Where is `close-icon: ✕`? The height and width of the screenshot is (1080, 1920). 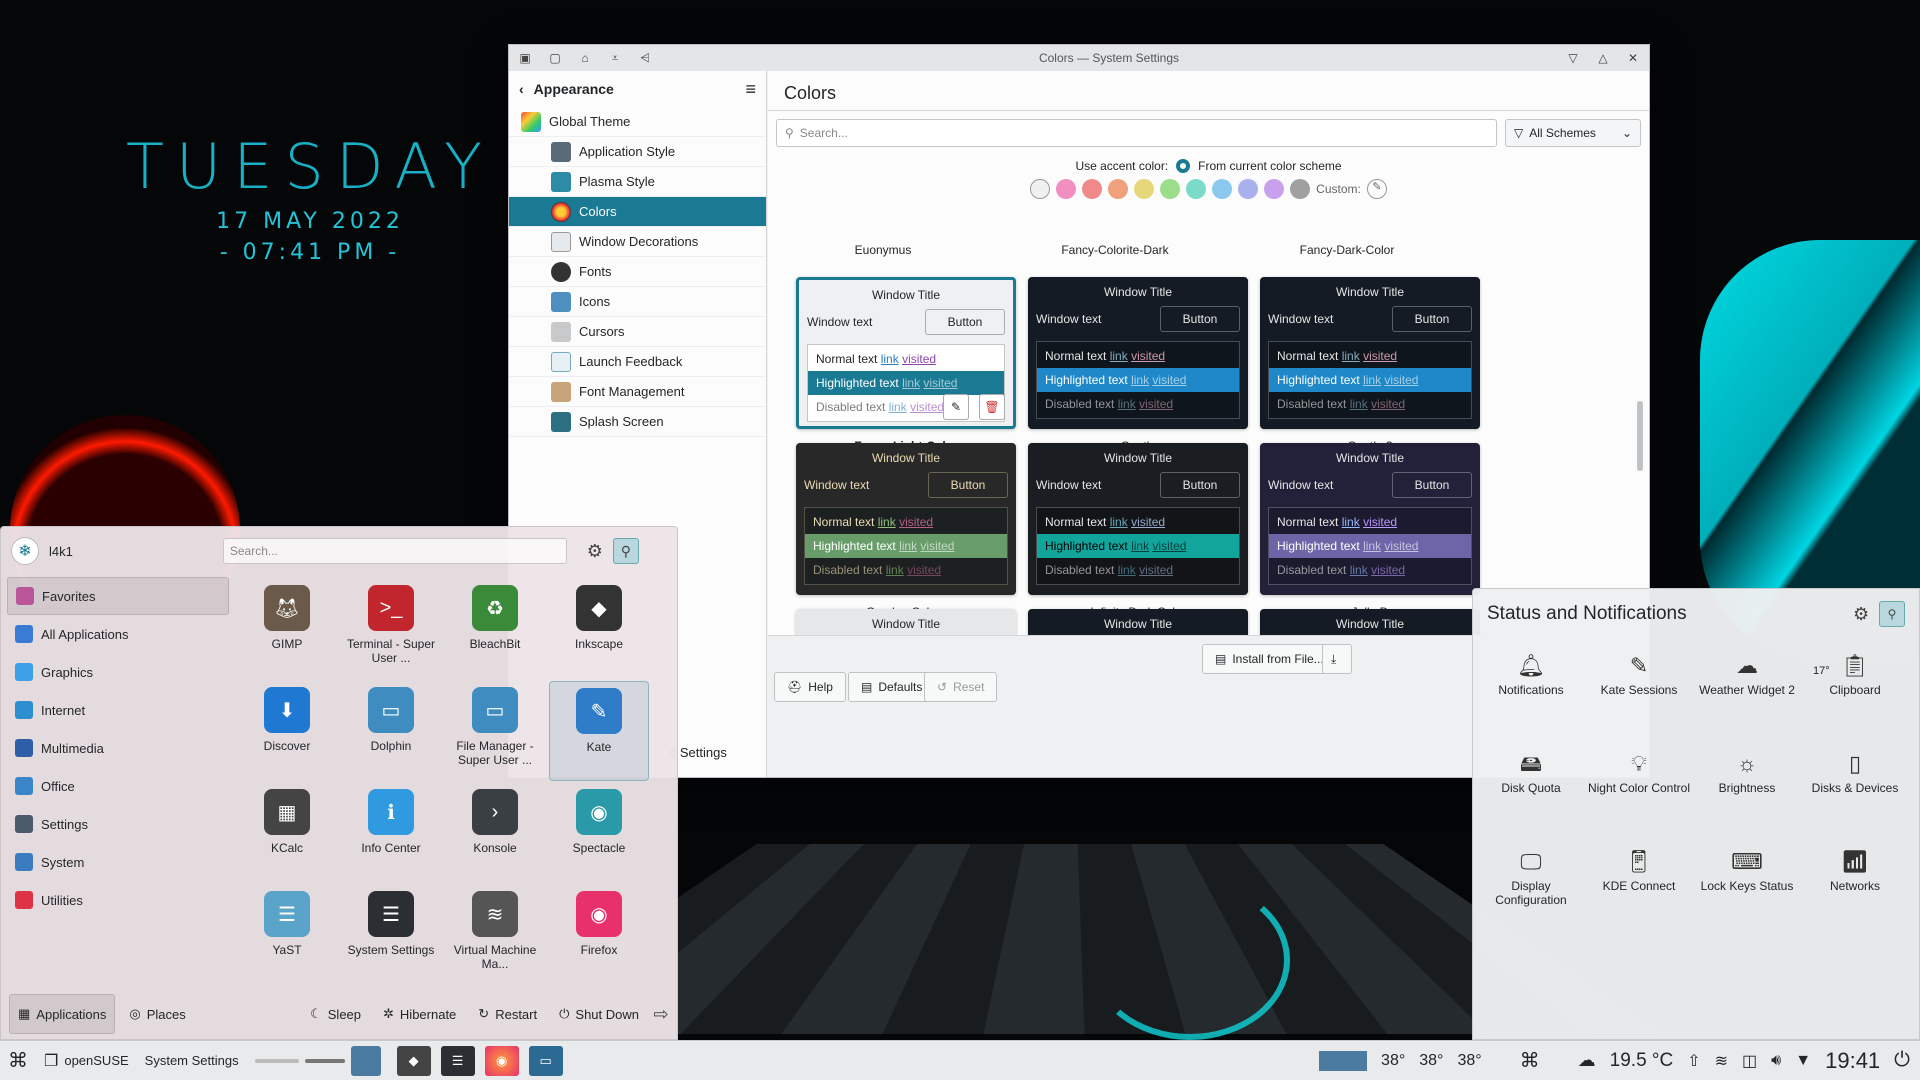 close-icon: ✕ is located at coordinates (1633, 58).